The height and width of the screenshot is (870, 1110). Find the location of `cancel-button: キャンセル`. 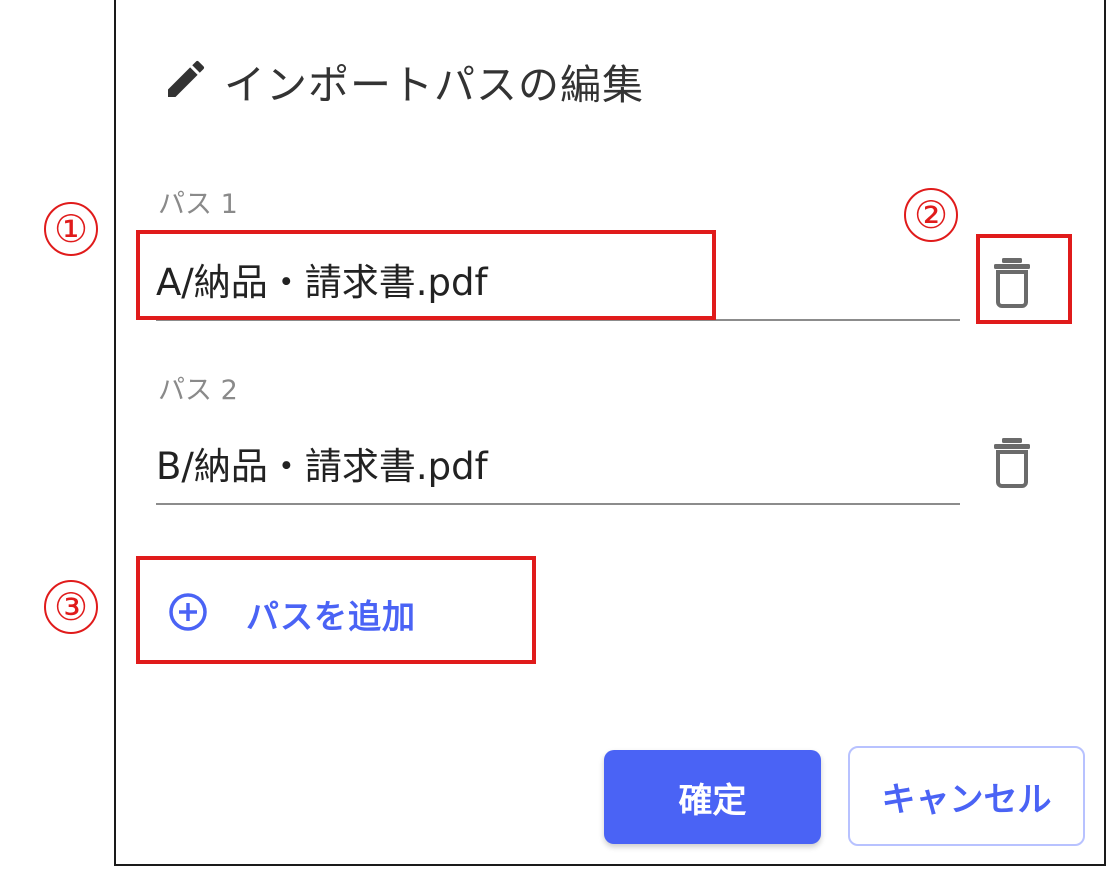

cancel-button: キャンセル is located at coordinates (966, 796).